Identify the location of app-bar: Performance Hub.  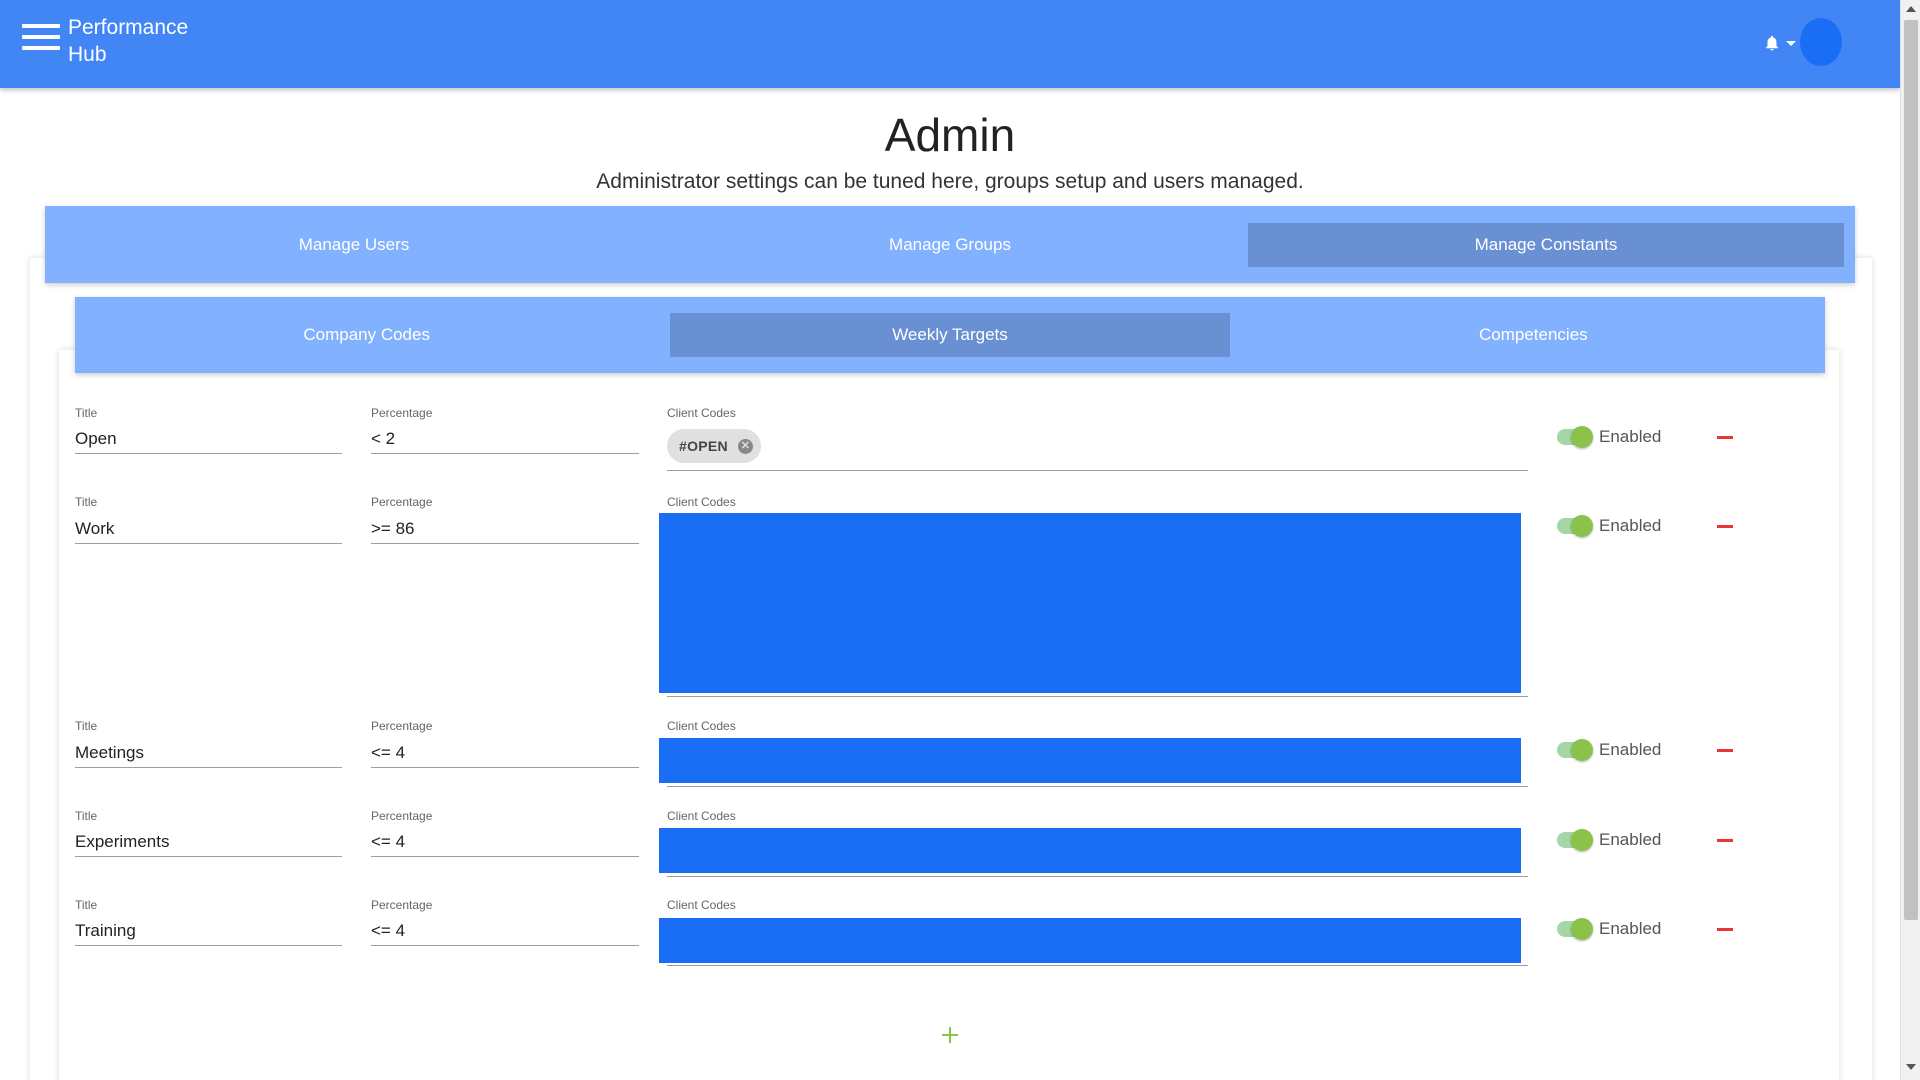
(950, 44).